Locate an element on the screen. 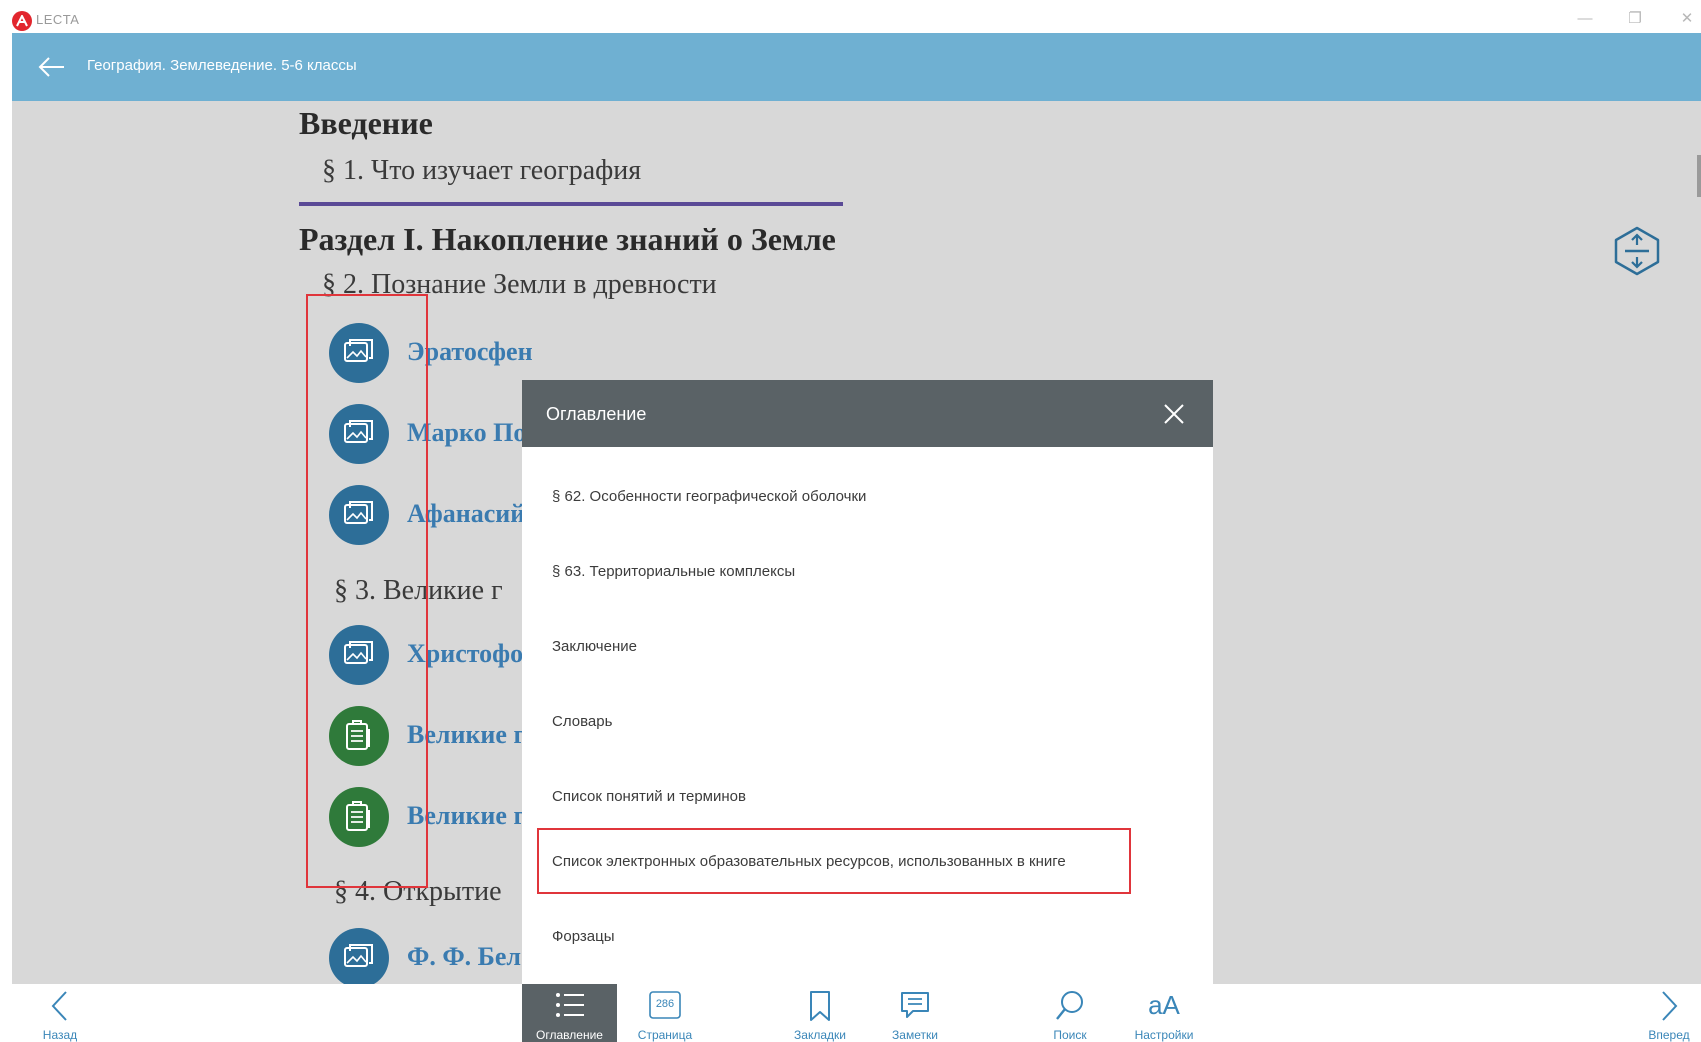 Image resolution: width=1701 pixels, height=1042 pixels. book-title: География. Землеведение. 5-6 классы is located at coordinates (222, 65).